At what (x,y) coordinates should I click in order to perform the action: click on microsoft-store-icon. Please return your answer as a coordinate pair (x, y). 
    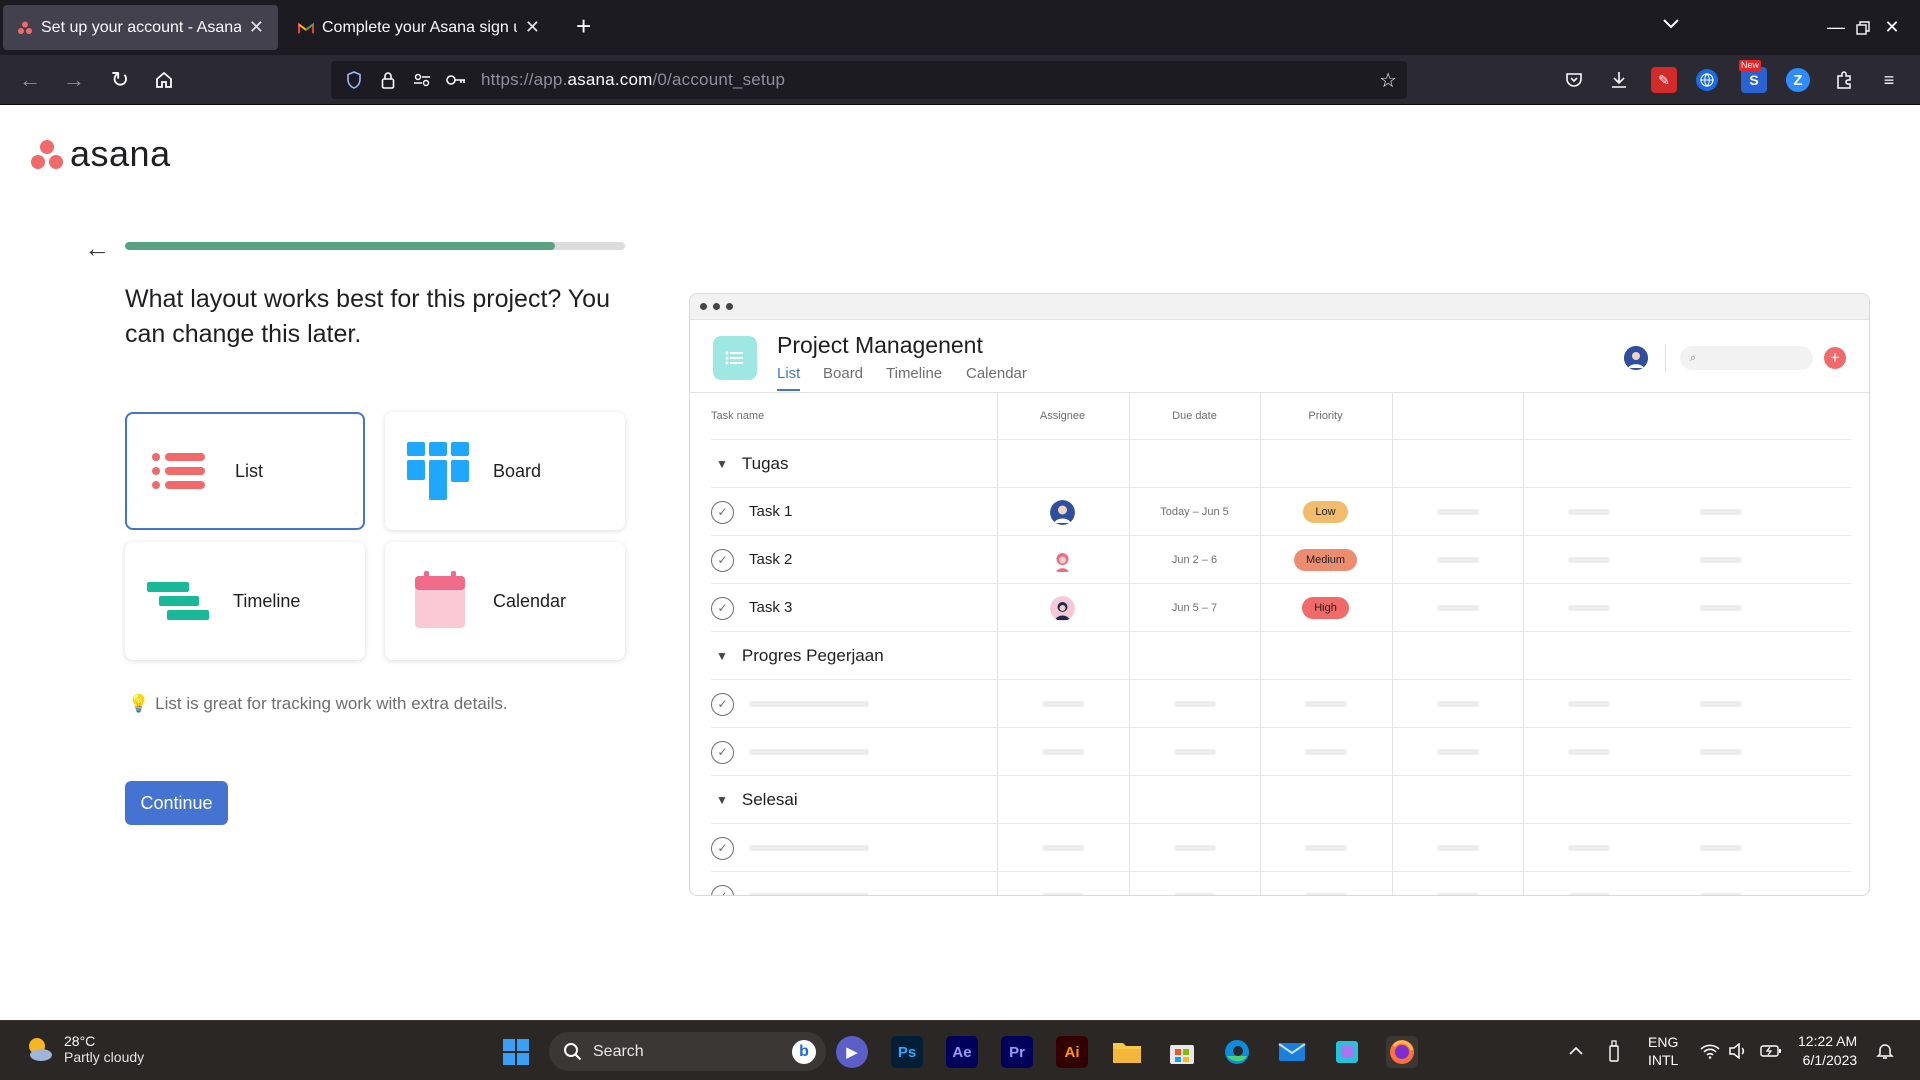
    Looking at the image, I should click on (1182, 1052).